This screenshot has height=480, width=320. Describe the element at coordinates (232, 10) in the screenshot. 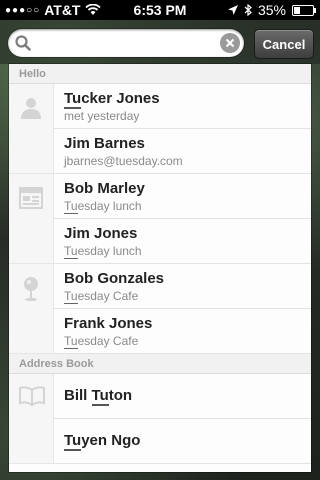

I see `location-arrow-icon` at that location.